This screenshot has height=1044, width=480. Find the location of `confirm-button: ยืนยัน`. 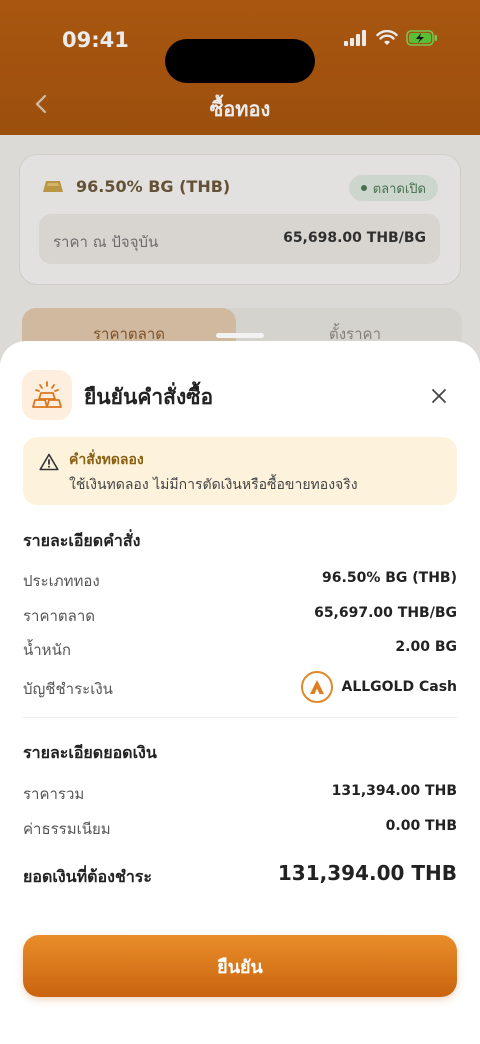

confirm-button: ยืนยัน is located at coordinates (240, 966).